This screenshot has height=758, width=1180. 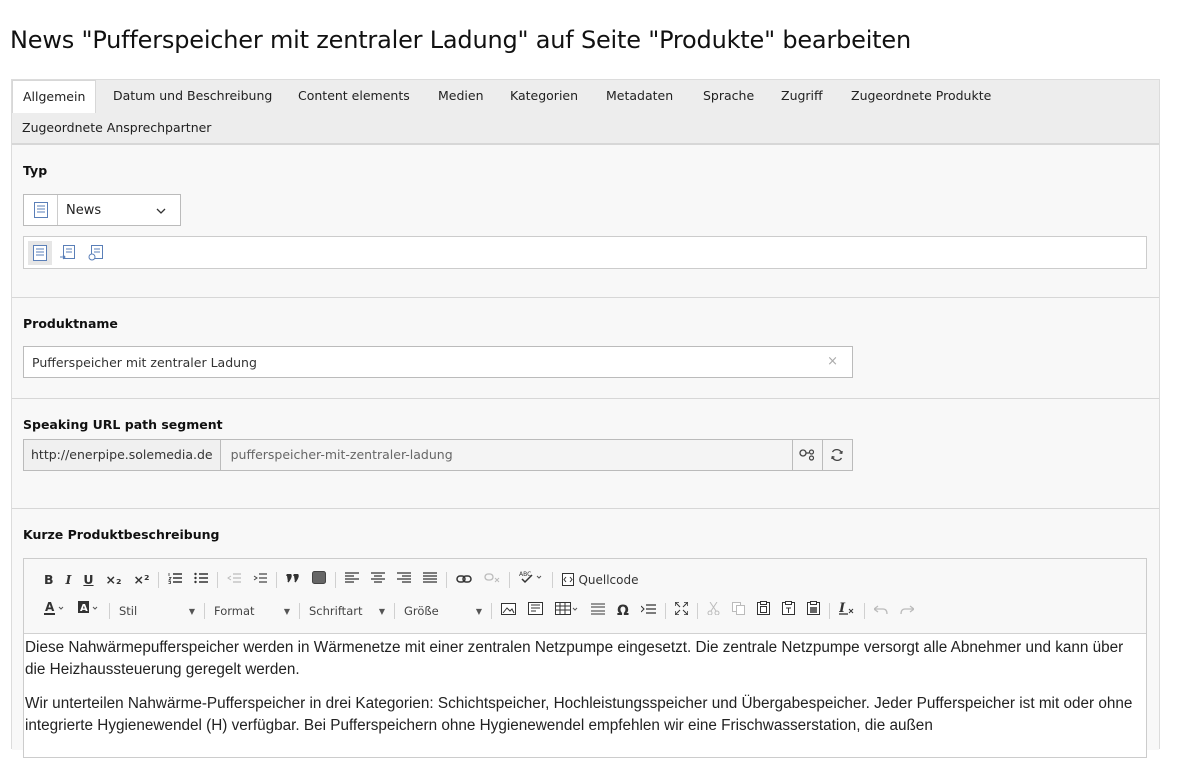 I want to click on tab-zugeordnete-ansprechpartner: Zugeordnete Ansprechpartner, so click(x=116, y=128).